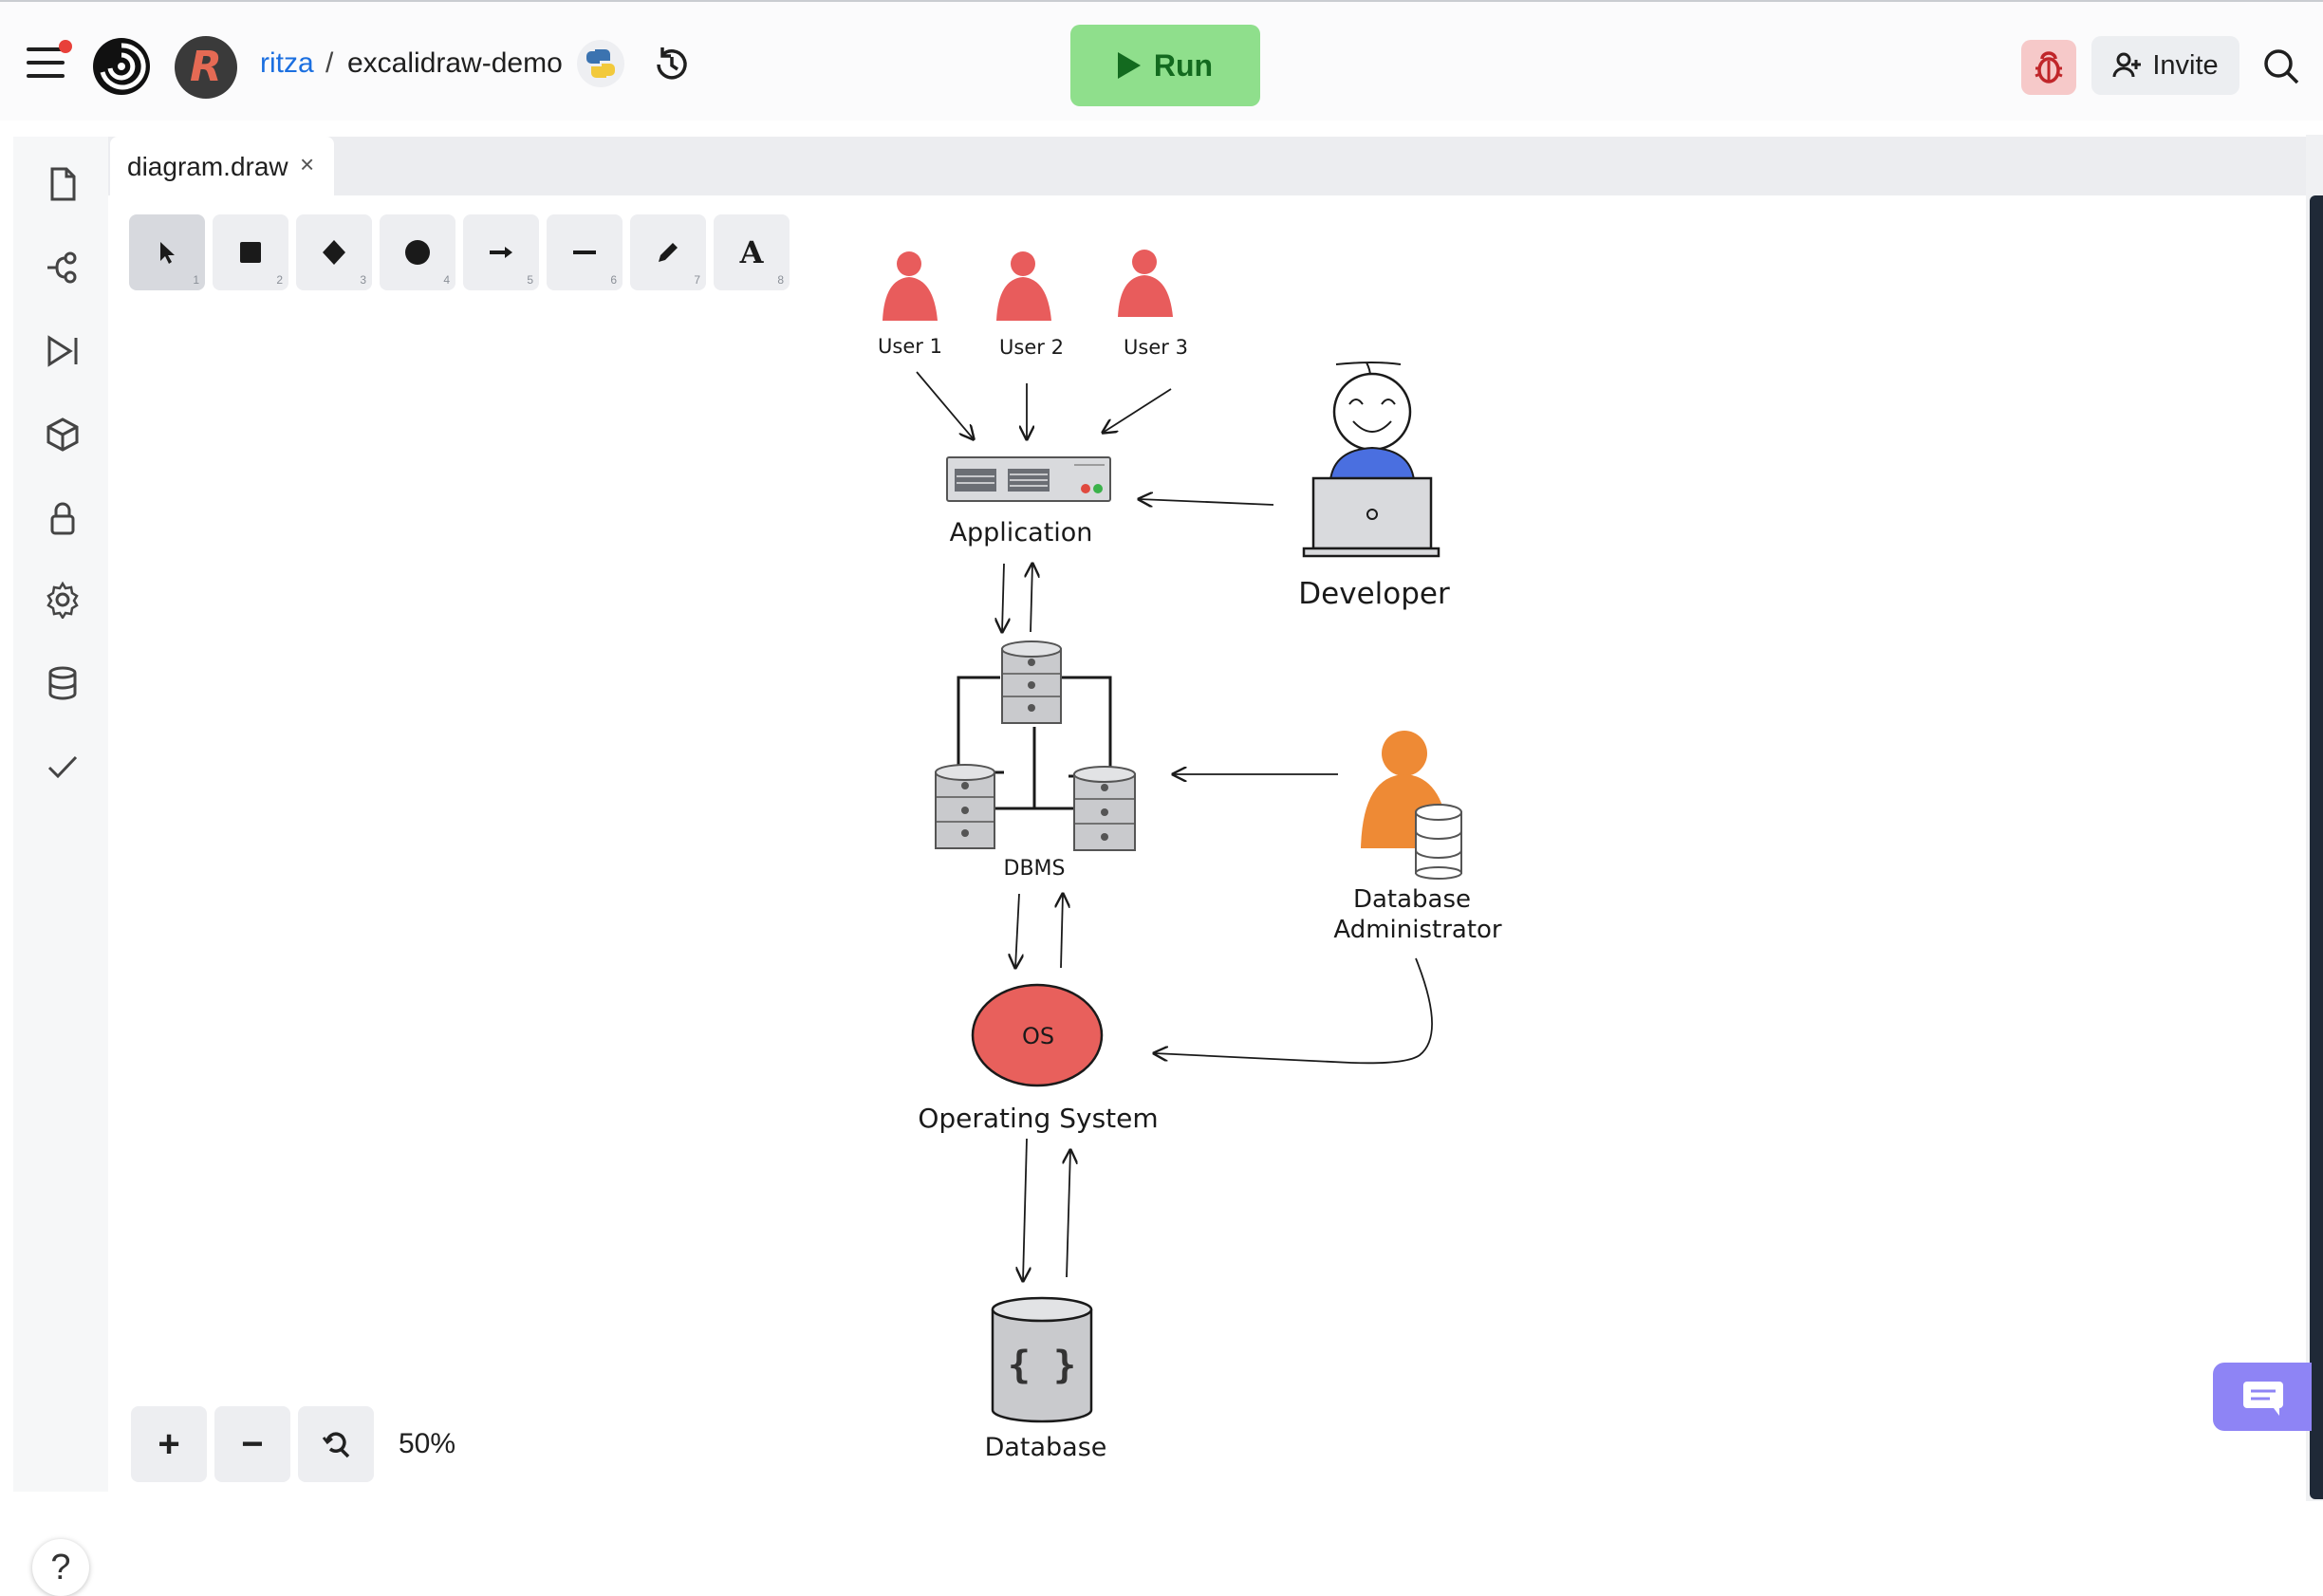 The width and height of the screenshot is (2323, 1596). I want to click on user-3-label: User 3, so click(1156, 347).